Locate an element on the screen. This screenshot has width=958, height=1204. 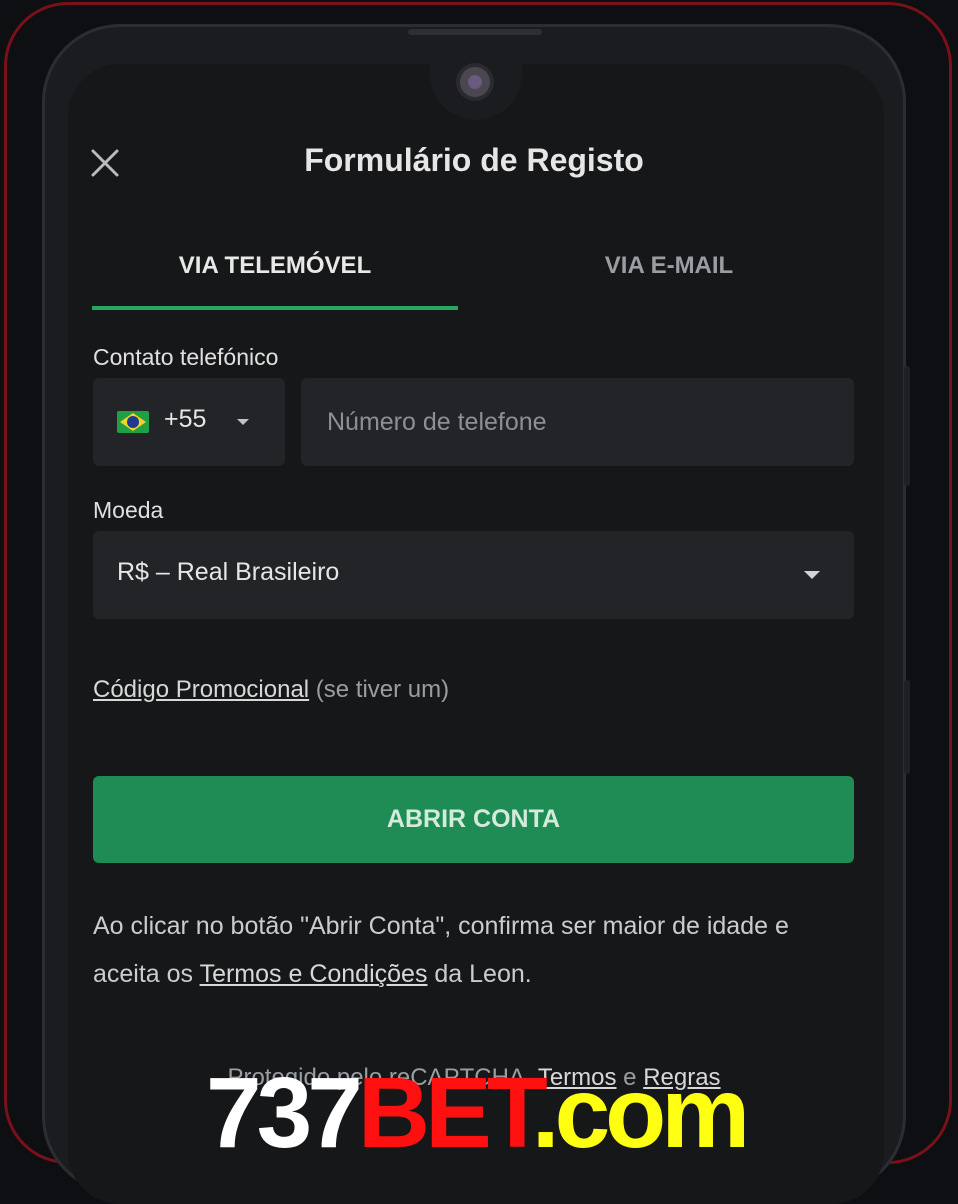
watermark-part-bet: BET is located at coordinates (447, 1113).